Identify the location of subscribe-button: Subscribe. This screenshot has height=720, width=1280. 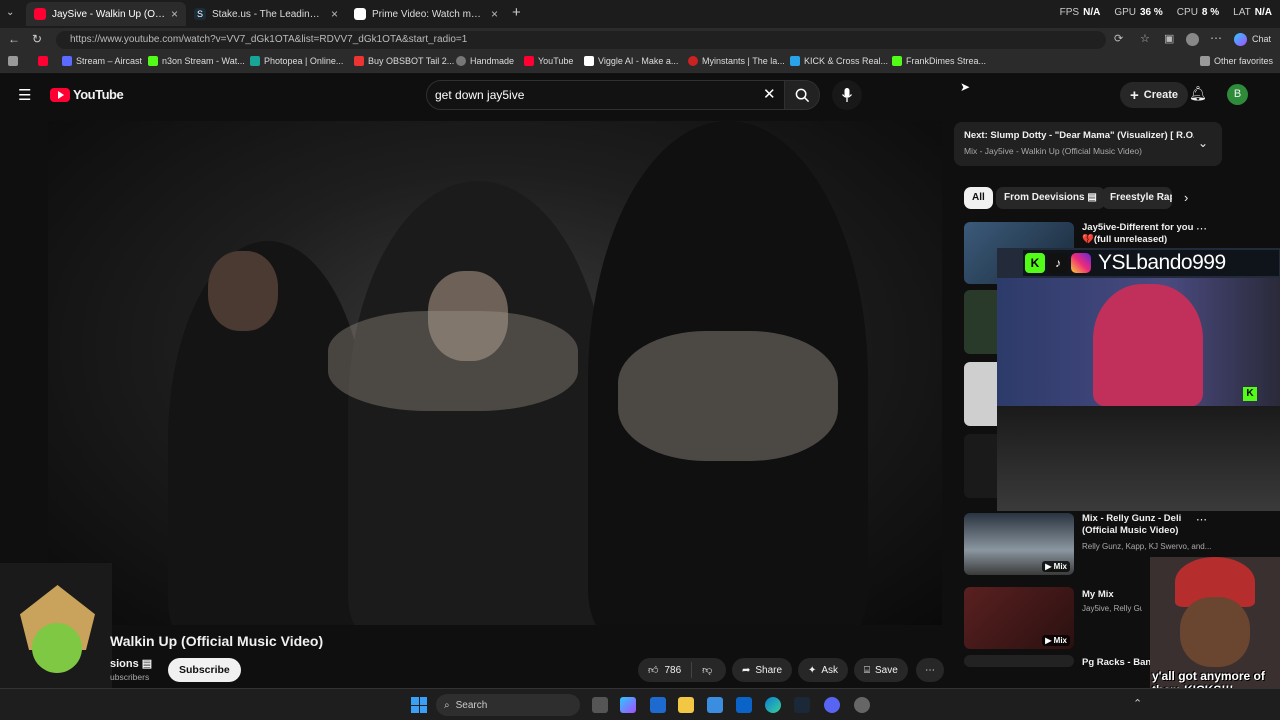
(204, 670).